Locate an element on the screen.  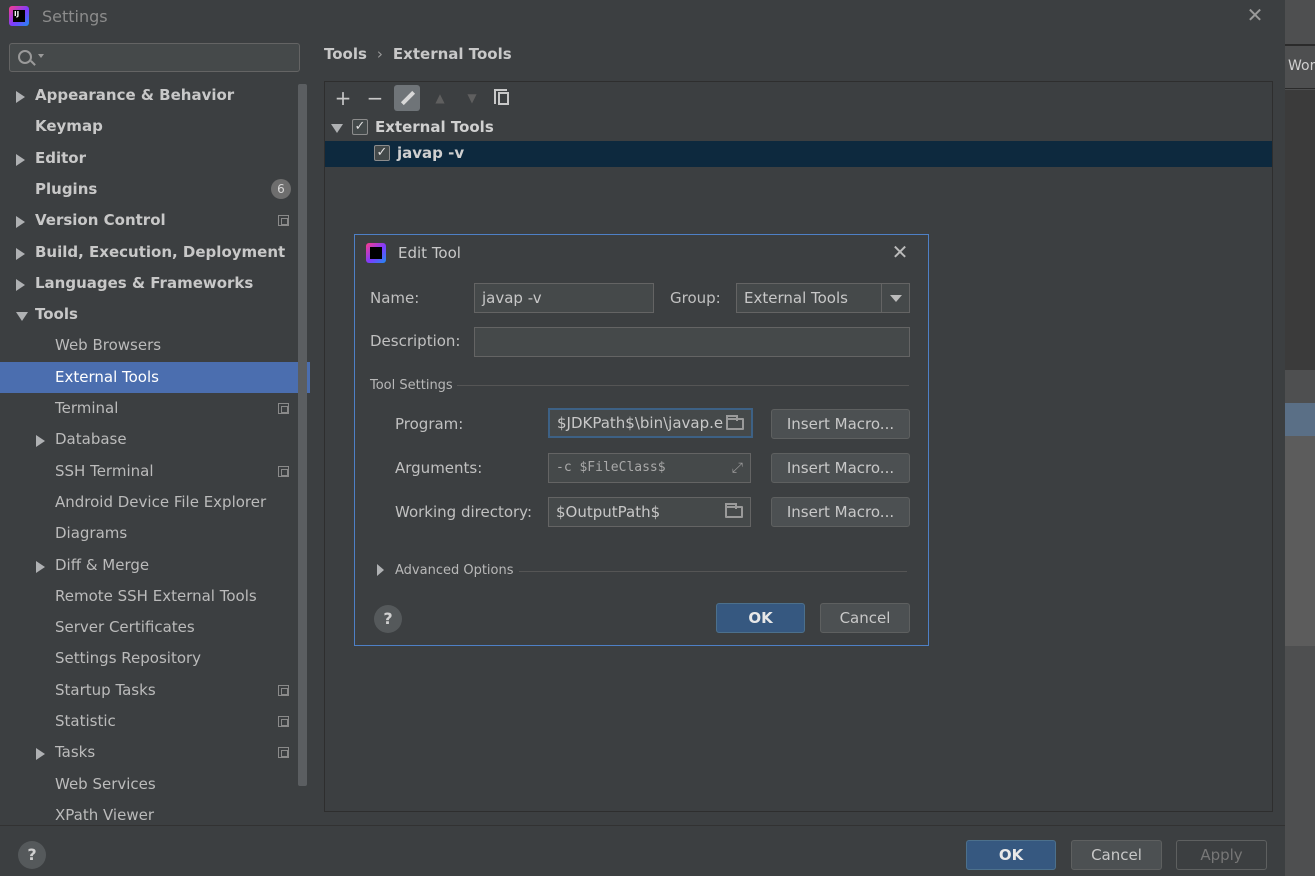
sidebar-item-android-device-file-explorer: Android Device File Explorer is located at coordinates (155, 502).